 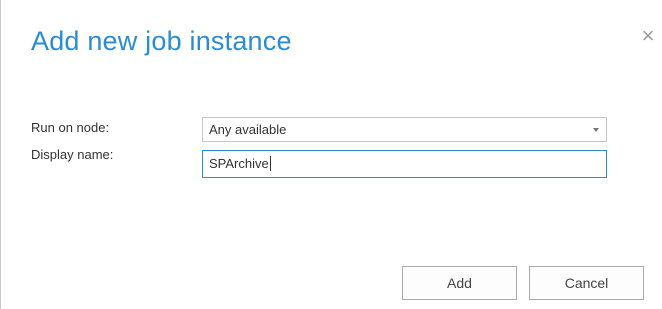 What do you see at coordinates (239, 163) in the screenshot?
I see `display-name-value: SPArchive` at bounding box center [239, 163].